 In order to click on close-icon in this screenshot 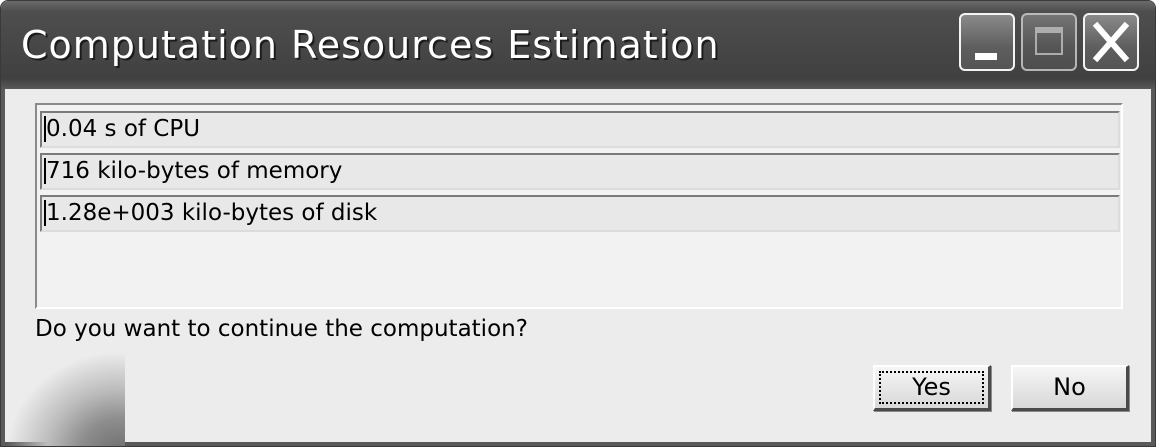, I will do `click(1111, 42)`.